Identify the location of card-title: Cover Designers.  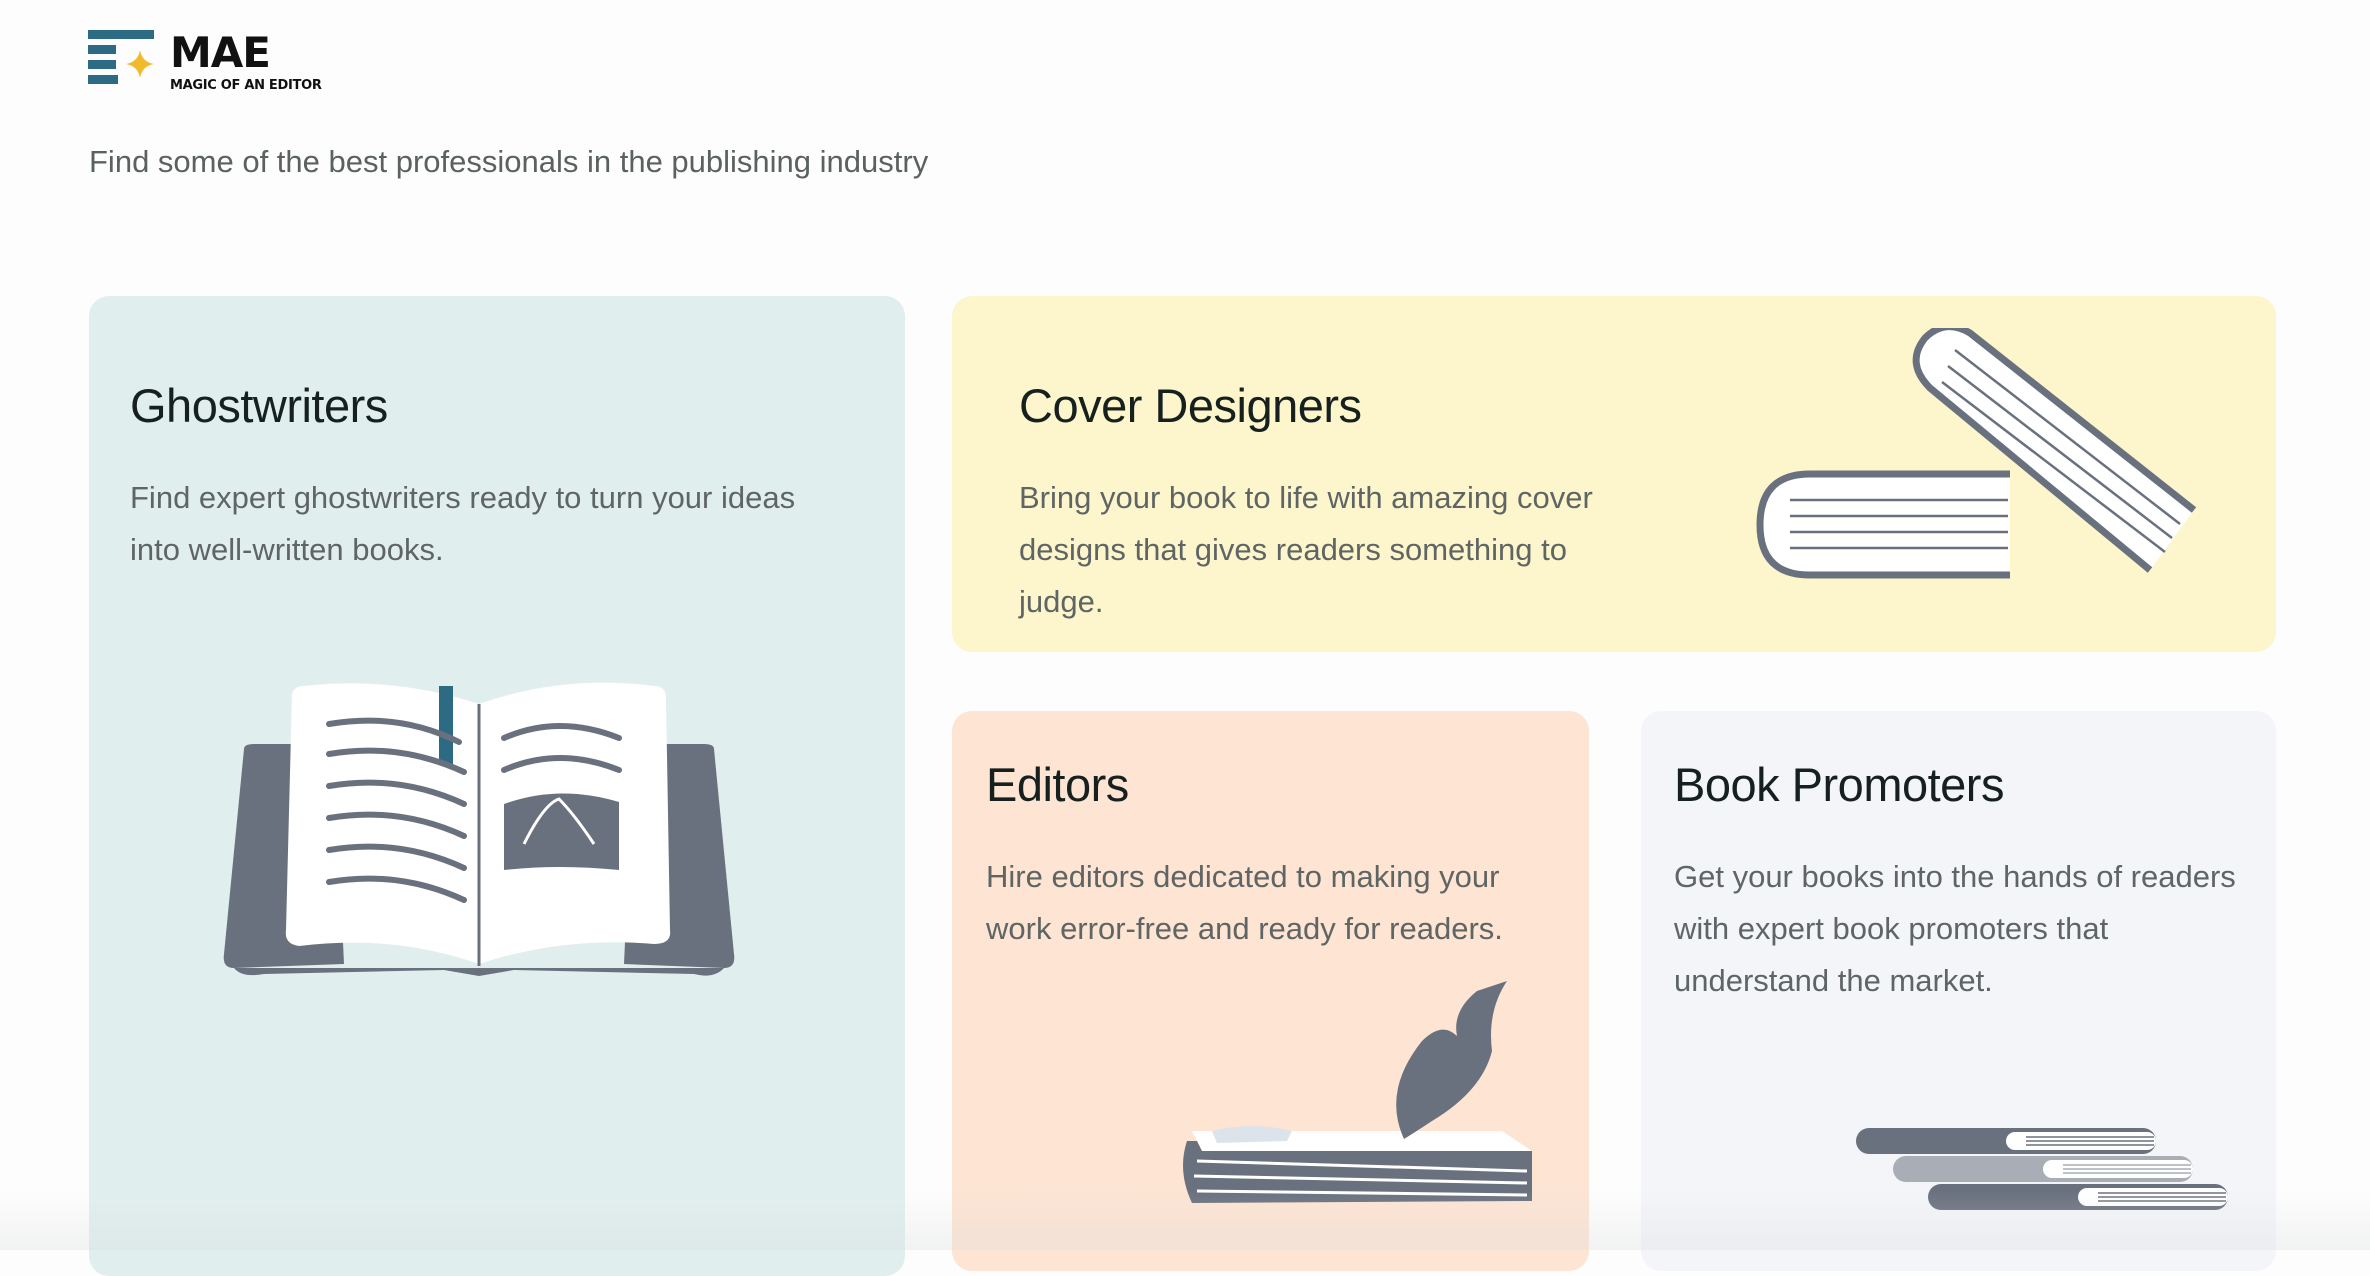
(1190, 405).